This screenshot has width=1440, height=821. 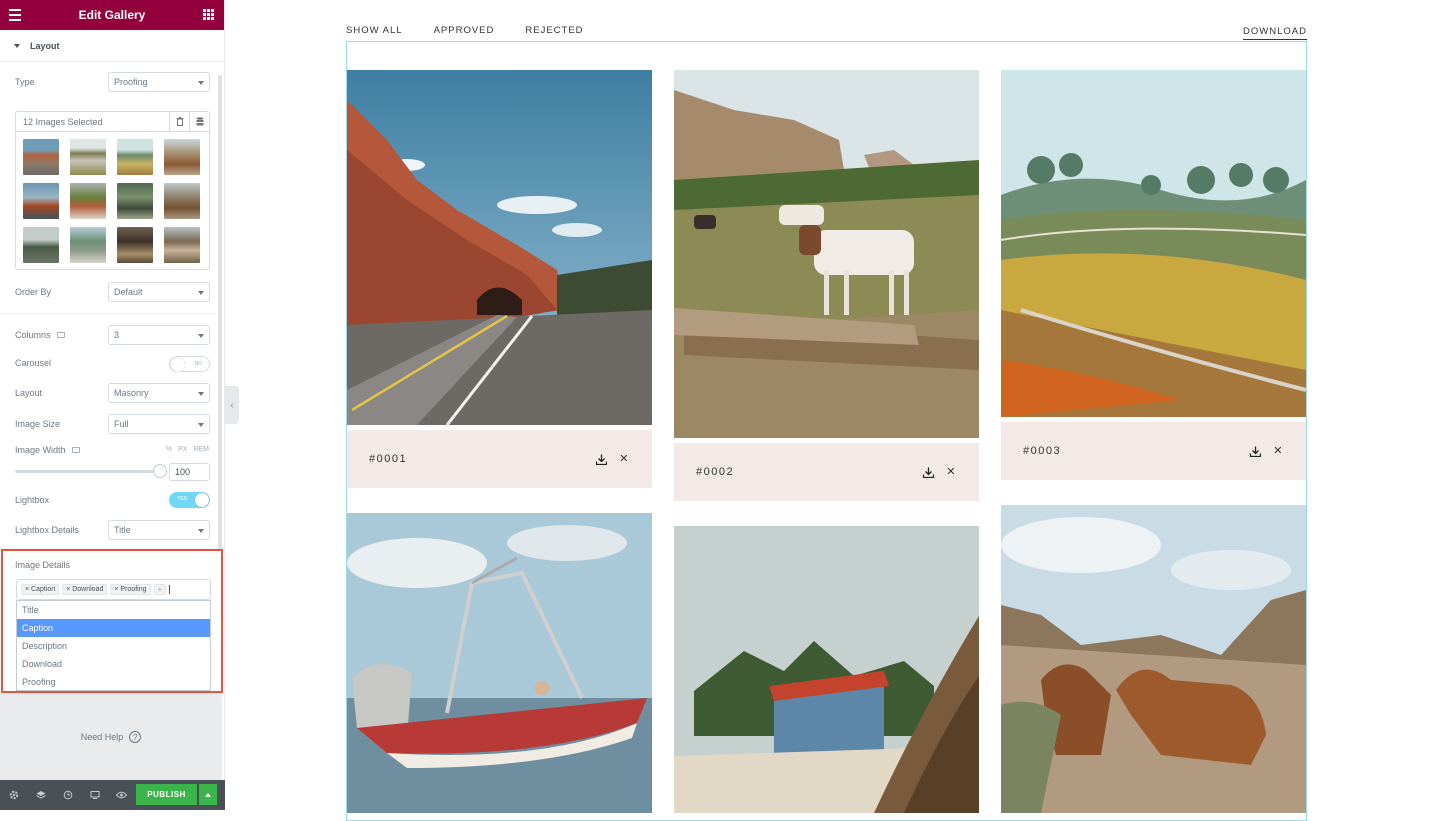 I want to click on tag-label: Caption, so click(x=43, y=589).